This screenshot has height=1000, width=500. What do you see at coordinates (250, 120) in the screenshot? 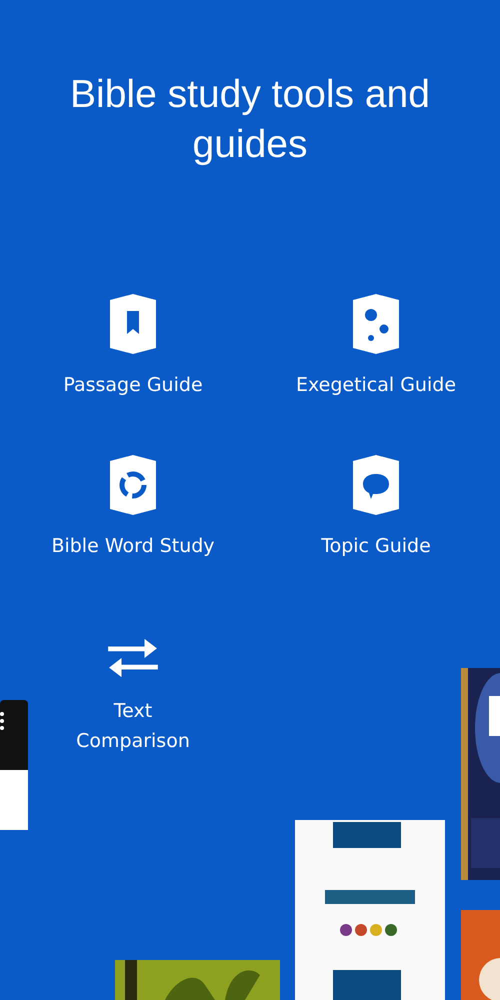
I see `screen-title: Bible study tools and guides` at bounding box center [250, 120].